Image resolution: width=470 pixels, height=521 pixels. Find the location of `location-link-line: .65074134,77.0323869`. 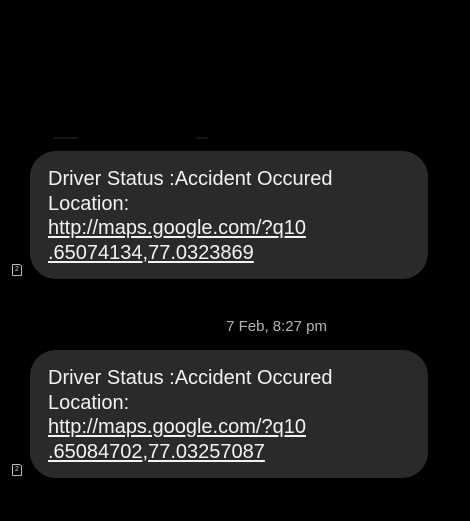

location-link-line: .65074134,77.0323869 is located at coordinates (229, 253).